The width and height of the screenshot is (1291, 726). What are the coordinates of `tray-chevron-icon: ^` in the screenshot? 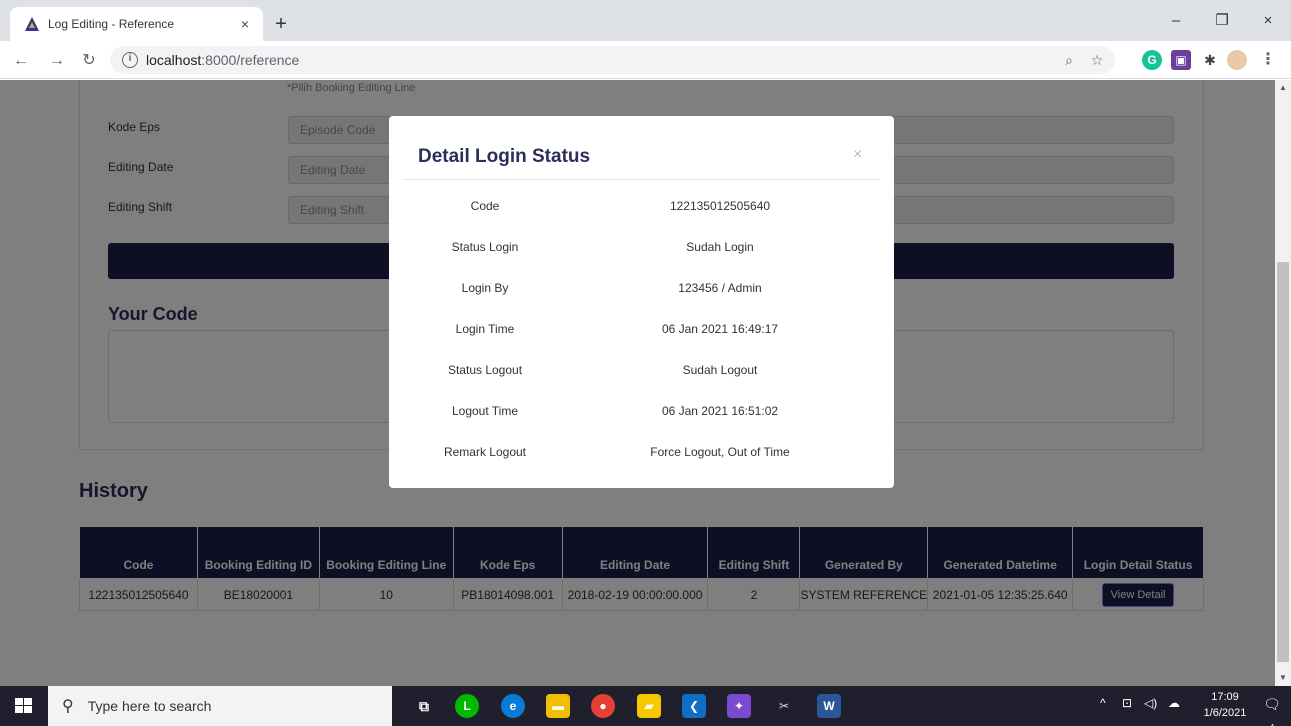 It's located at (1103, 711).